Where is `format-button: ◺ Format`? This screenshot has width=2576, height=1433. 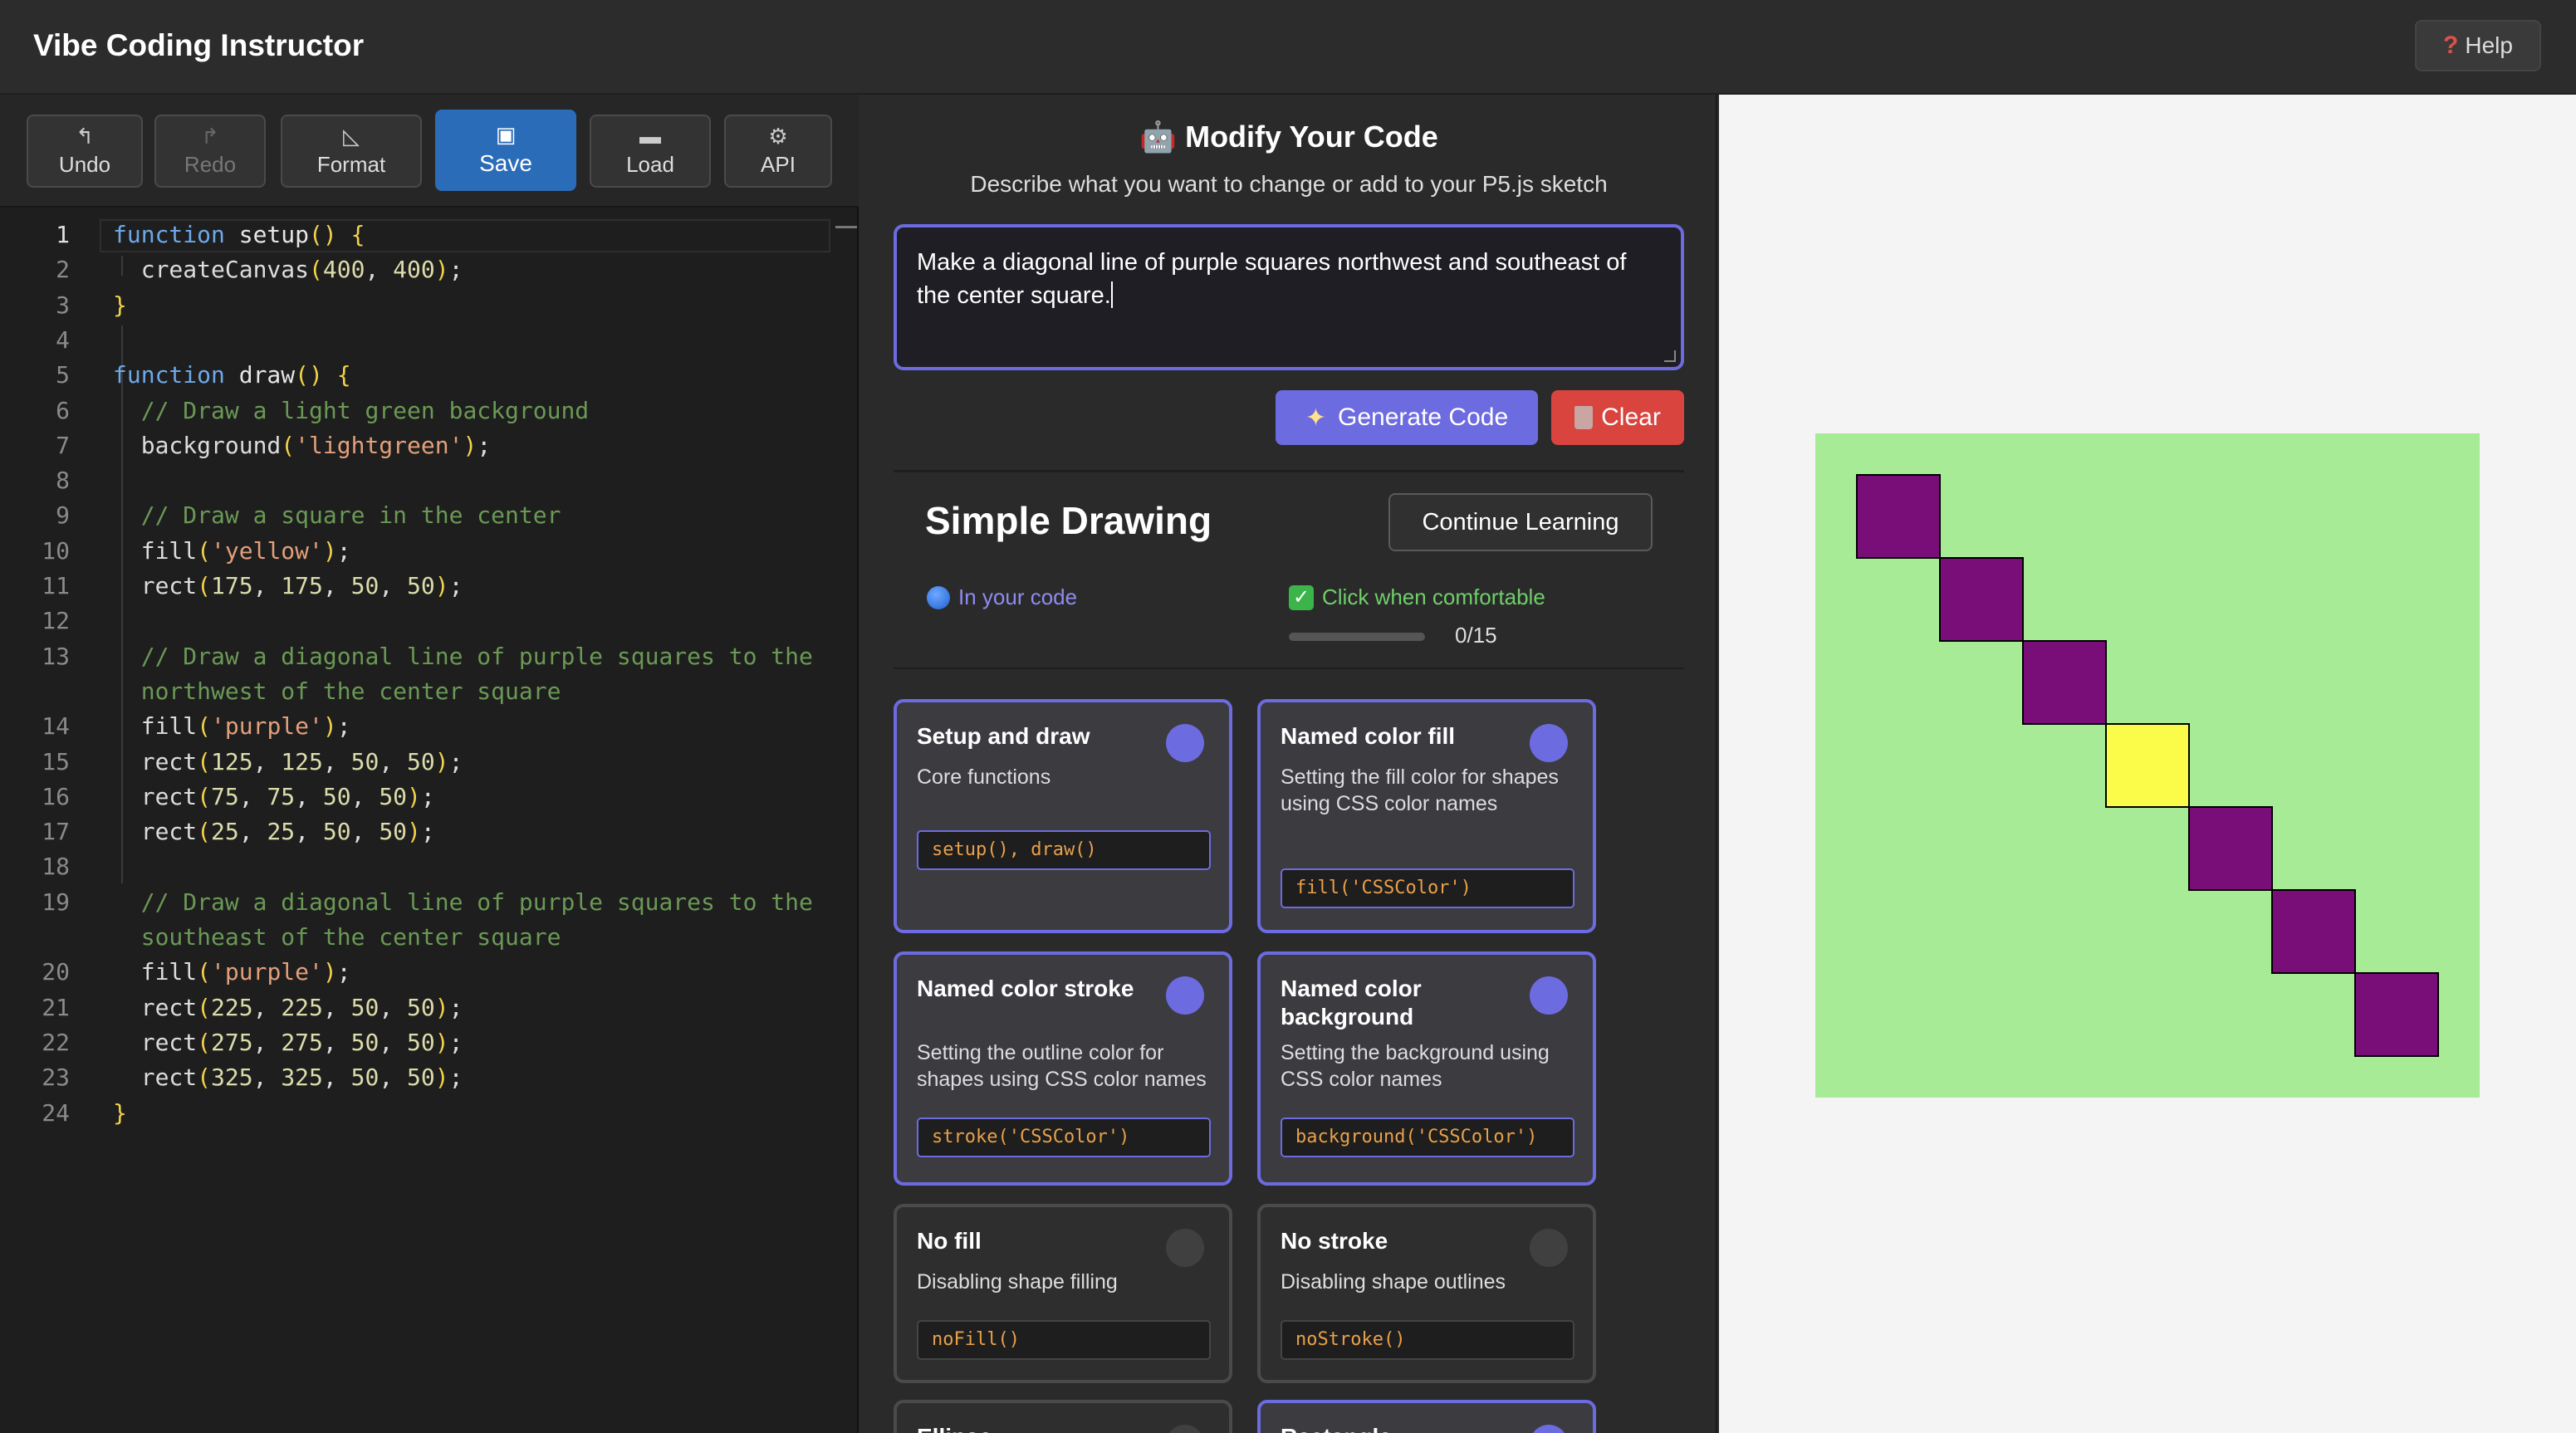
format-button: ◺ Format is located at coordinates (352, 151).